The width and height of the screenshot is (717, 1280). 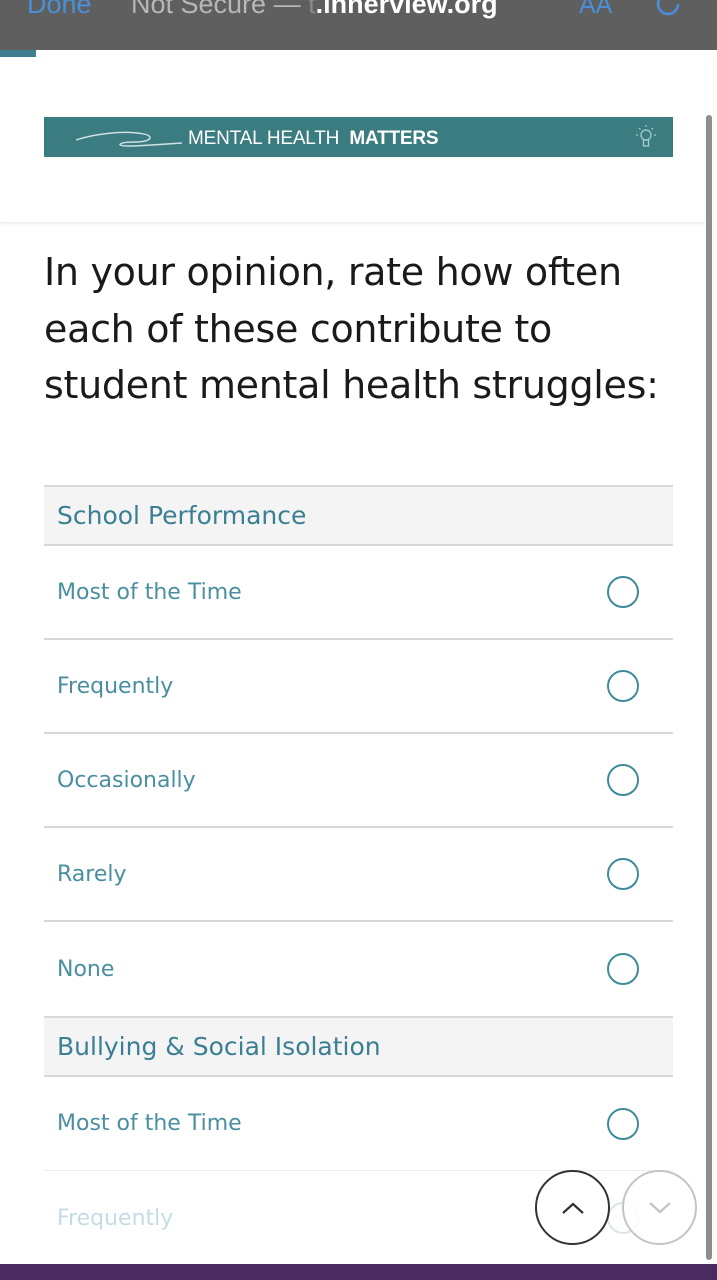 I want to click on option-row: Frequently, so click(x=358, y=687).